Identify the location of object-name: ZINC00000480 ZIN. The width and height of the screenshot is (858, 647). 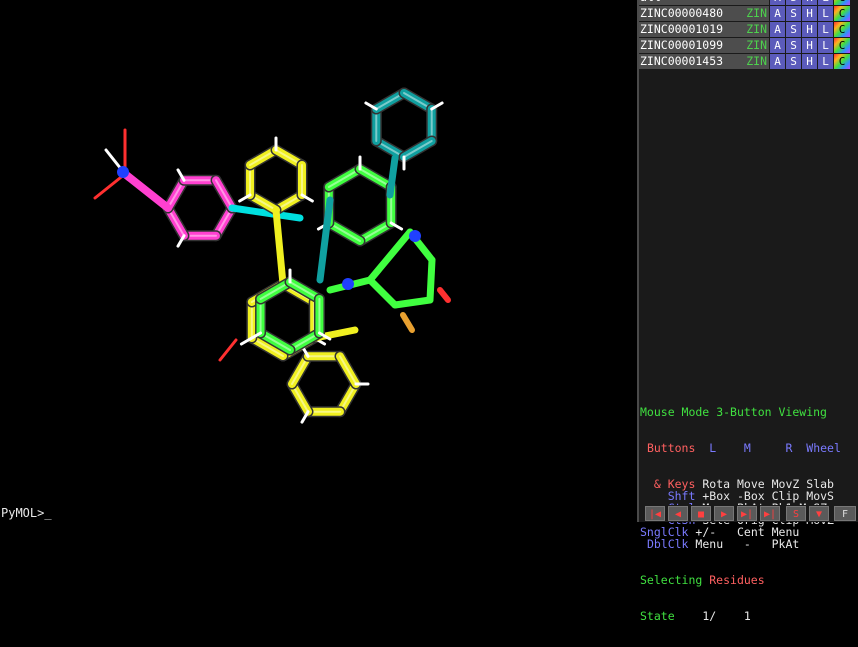
(704, 13).